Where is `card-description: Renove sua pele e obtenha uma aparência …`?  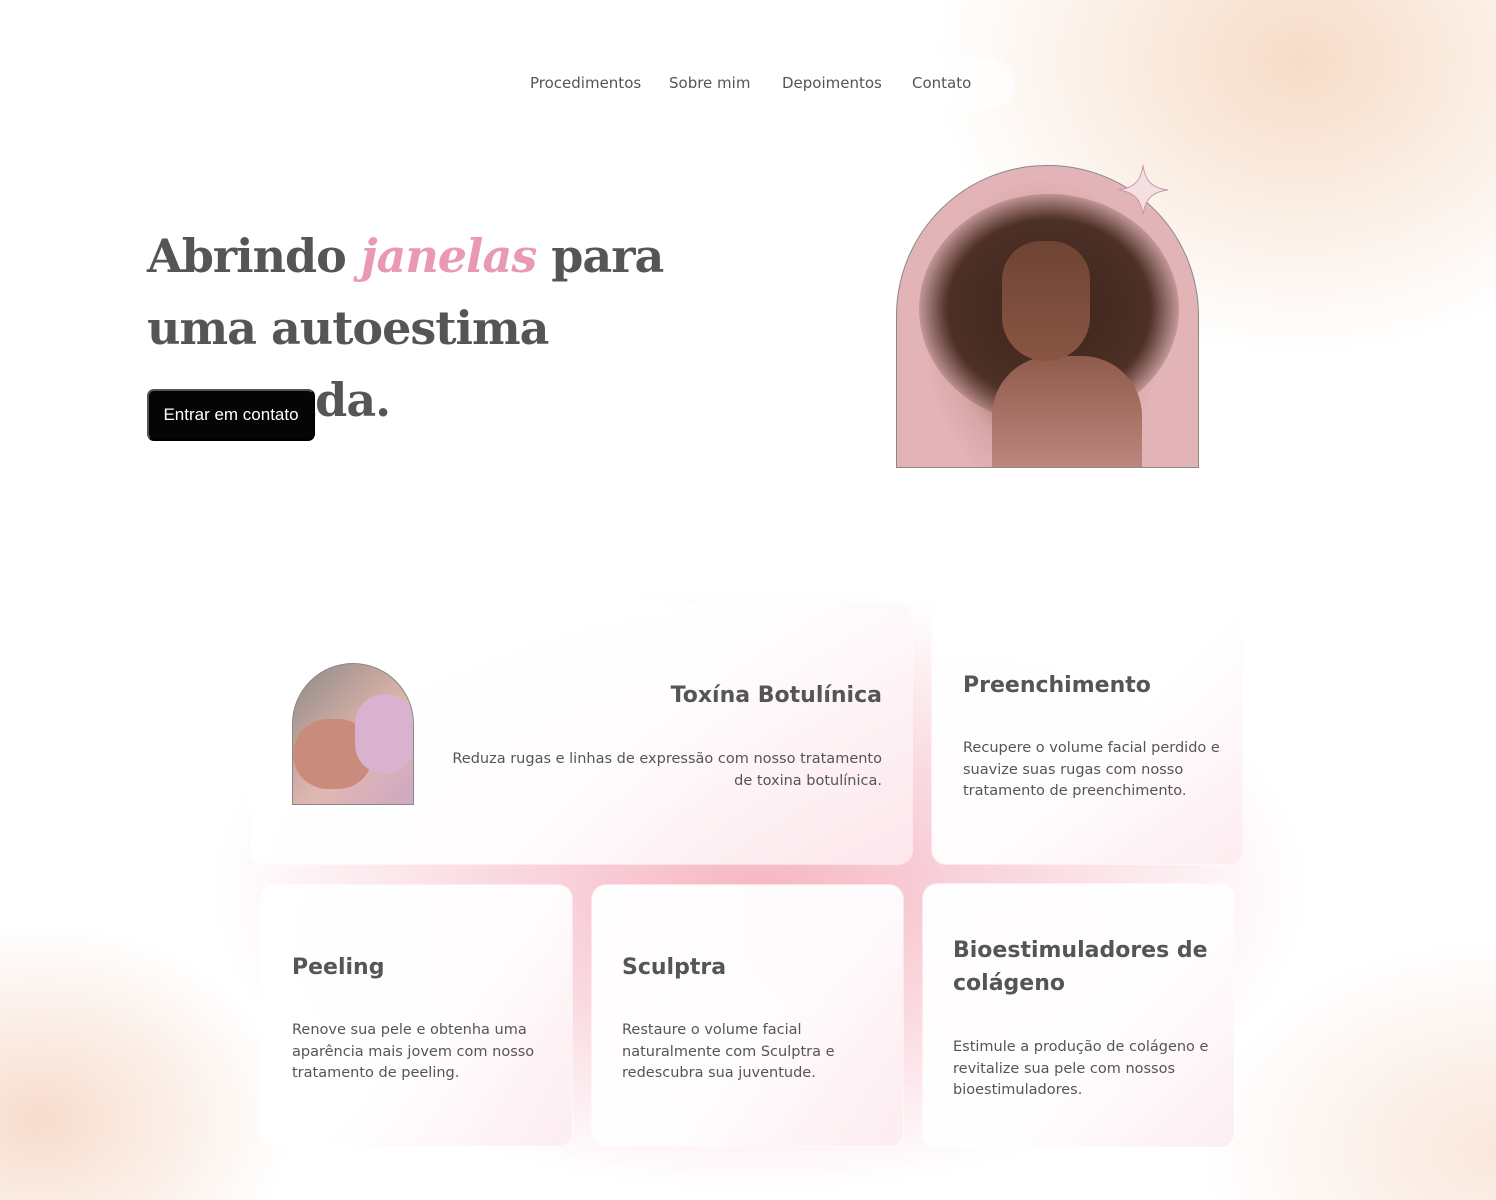
card-description: Renove sua pele e obtenha uma aparência … is located at coordinates (413, 1051).